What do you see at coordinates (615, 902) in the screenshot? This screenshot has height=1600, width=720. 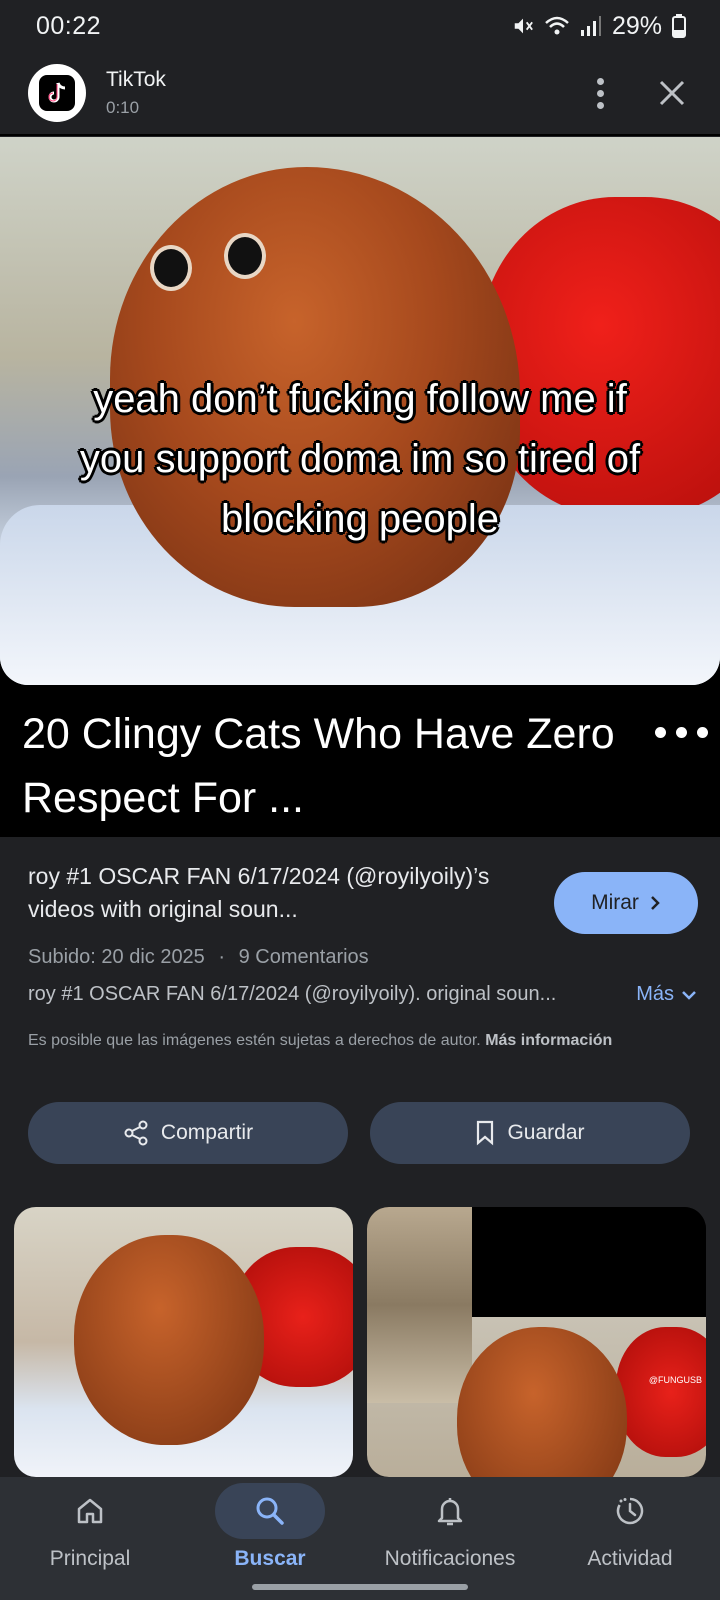 I see `watch-label: Mirar` at bounding box center [615, 902].